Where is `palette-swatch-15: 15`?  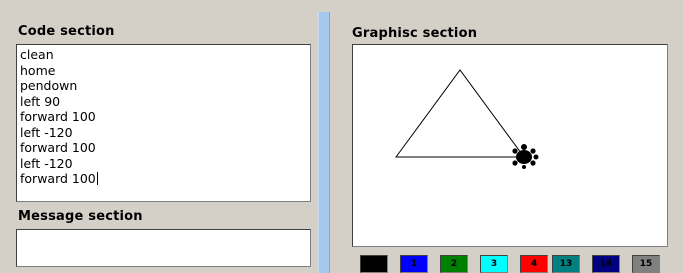 palette-swatch-15: 15 is located at coordinates (646, 264).